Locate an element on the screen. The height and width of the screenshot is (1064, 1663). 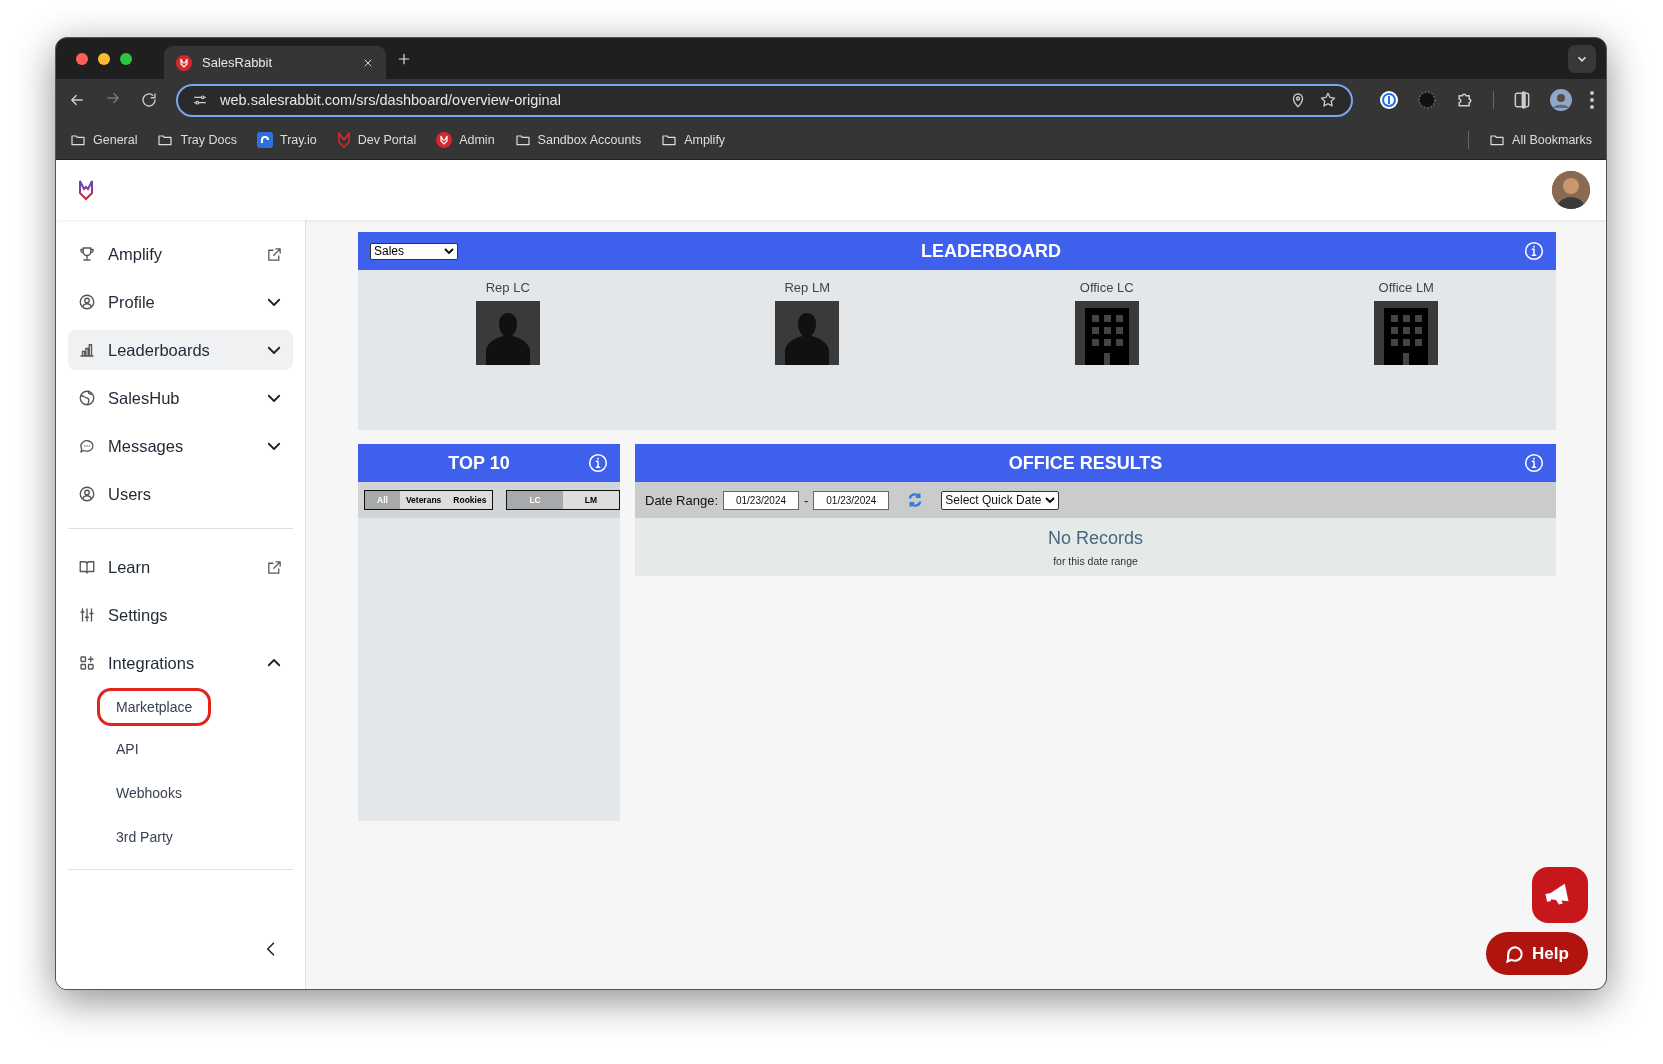
extension-icon is located at coordinates (1427, 100).